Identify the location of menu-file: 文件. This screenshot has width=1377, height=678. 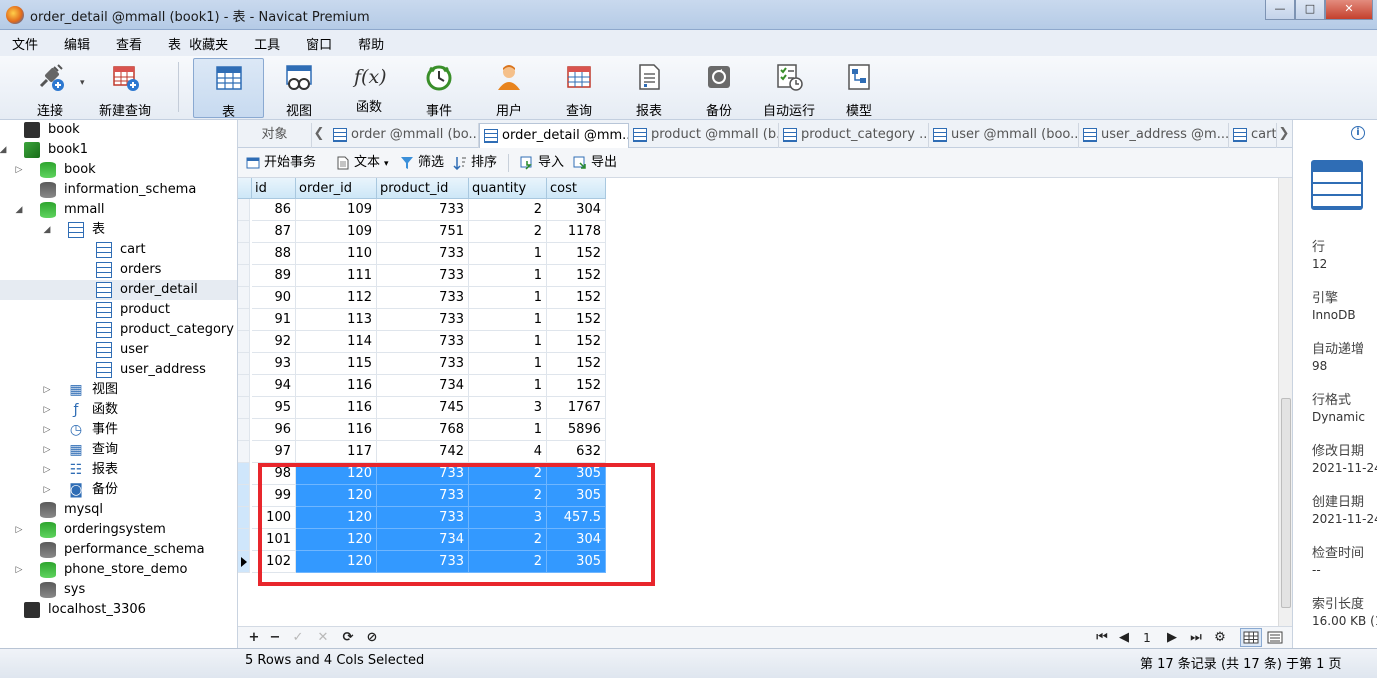
(25, 43).